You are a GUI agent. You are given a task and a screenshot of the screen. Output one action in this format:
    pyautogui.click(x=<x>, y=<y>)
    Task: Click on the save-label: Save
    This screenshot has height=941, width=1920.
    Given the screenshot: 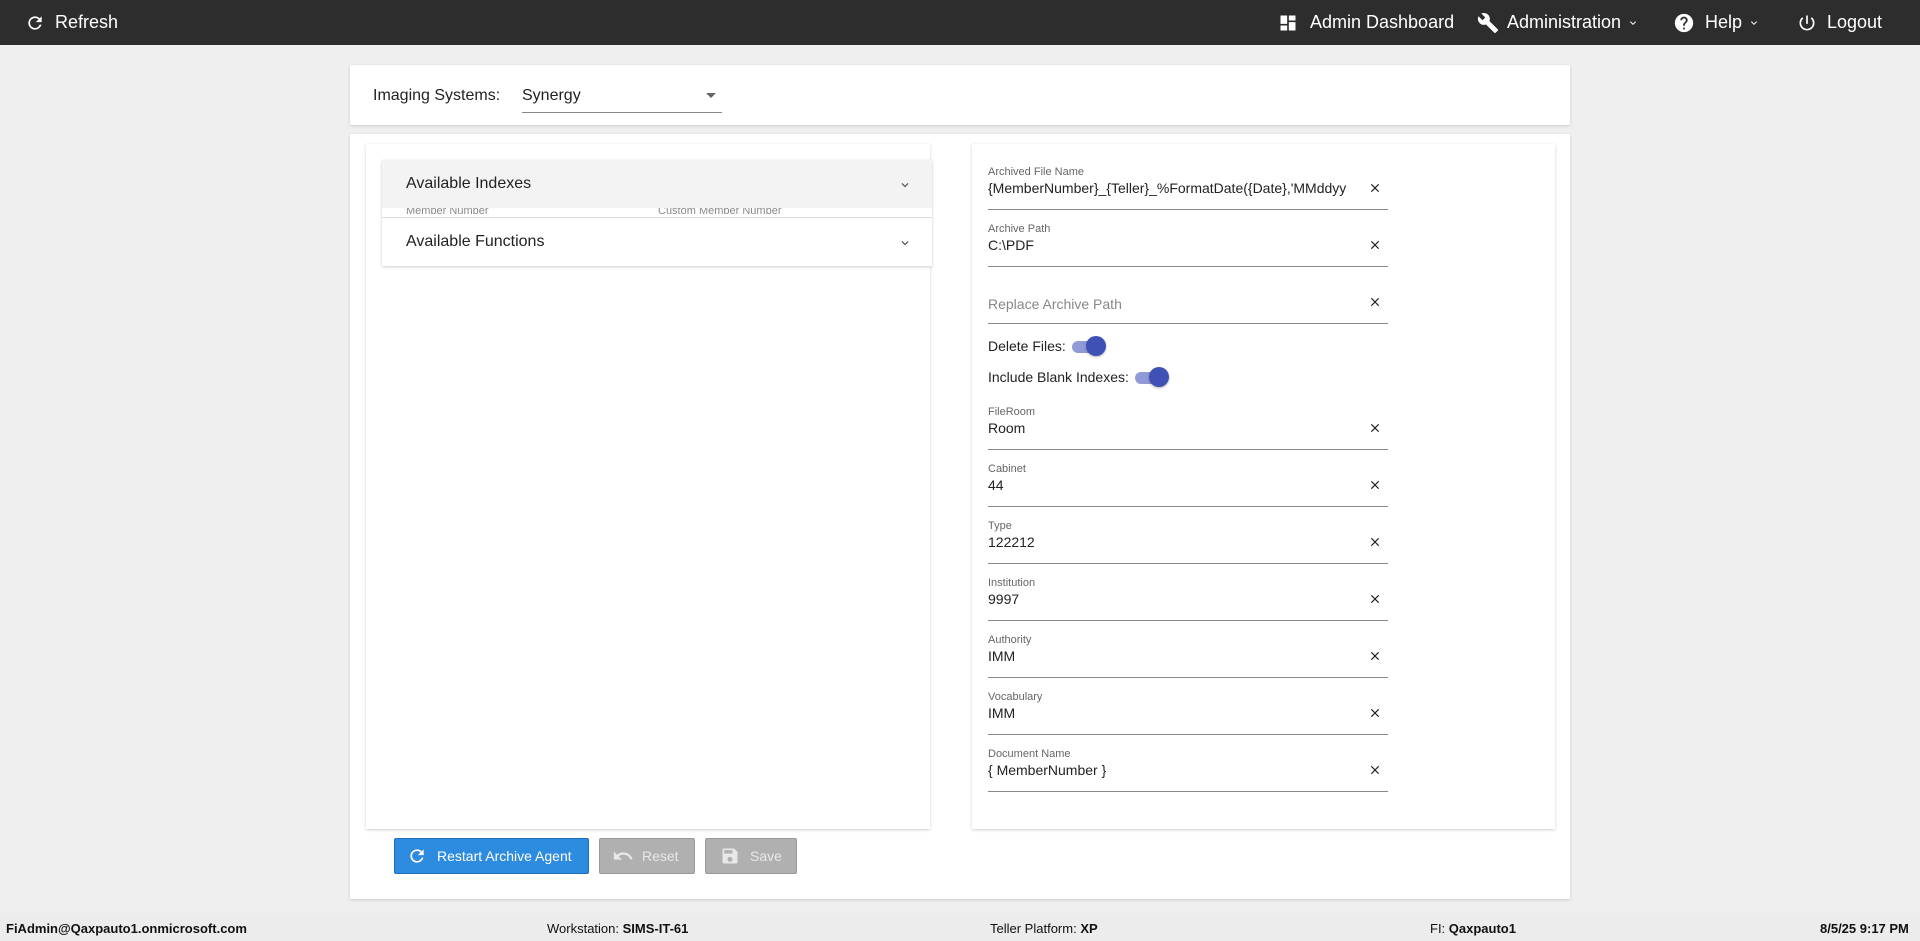 What is the action you would take?
    pyautogui.click(x=766, y=856)
    